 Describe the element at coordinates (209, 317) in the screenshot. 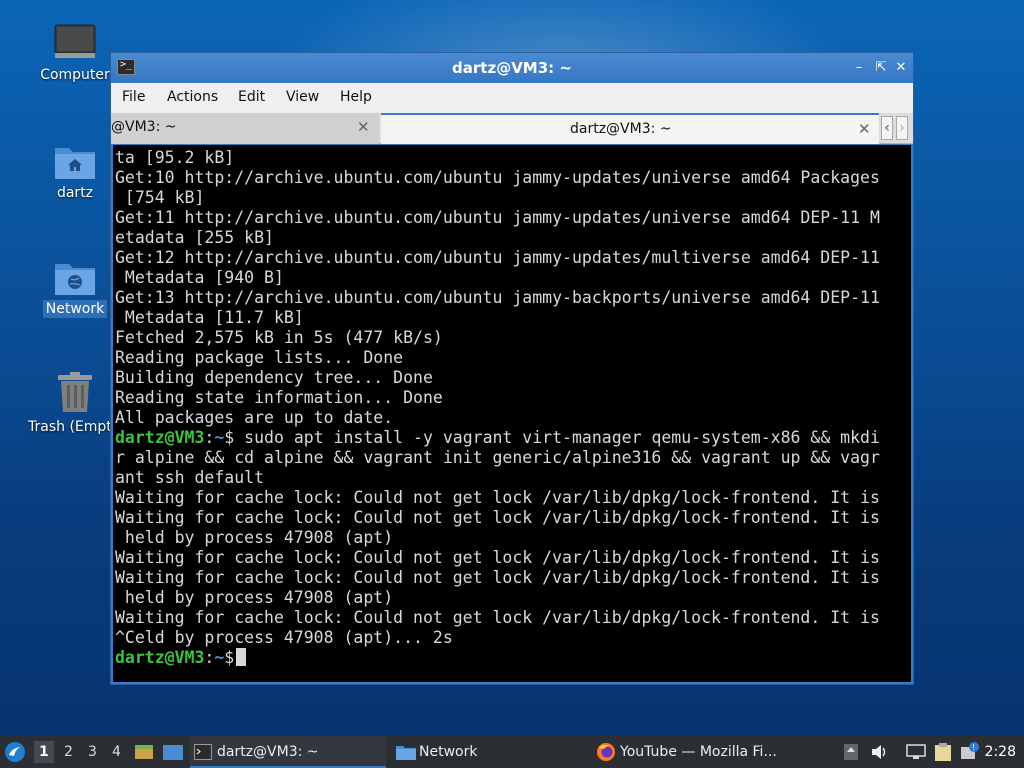

I see `terminal-line: Metadata [11.7 kB]` at that location.